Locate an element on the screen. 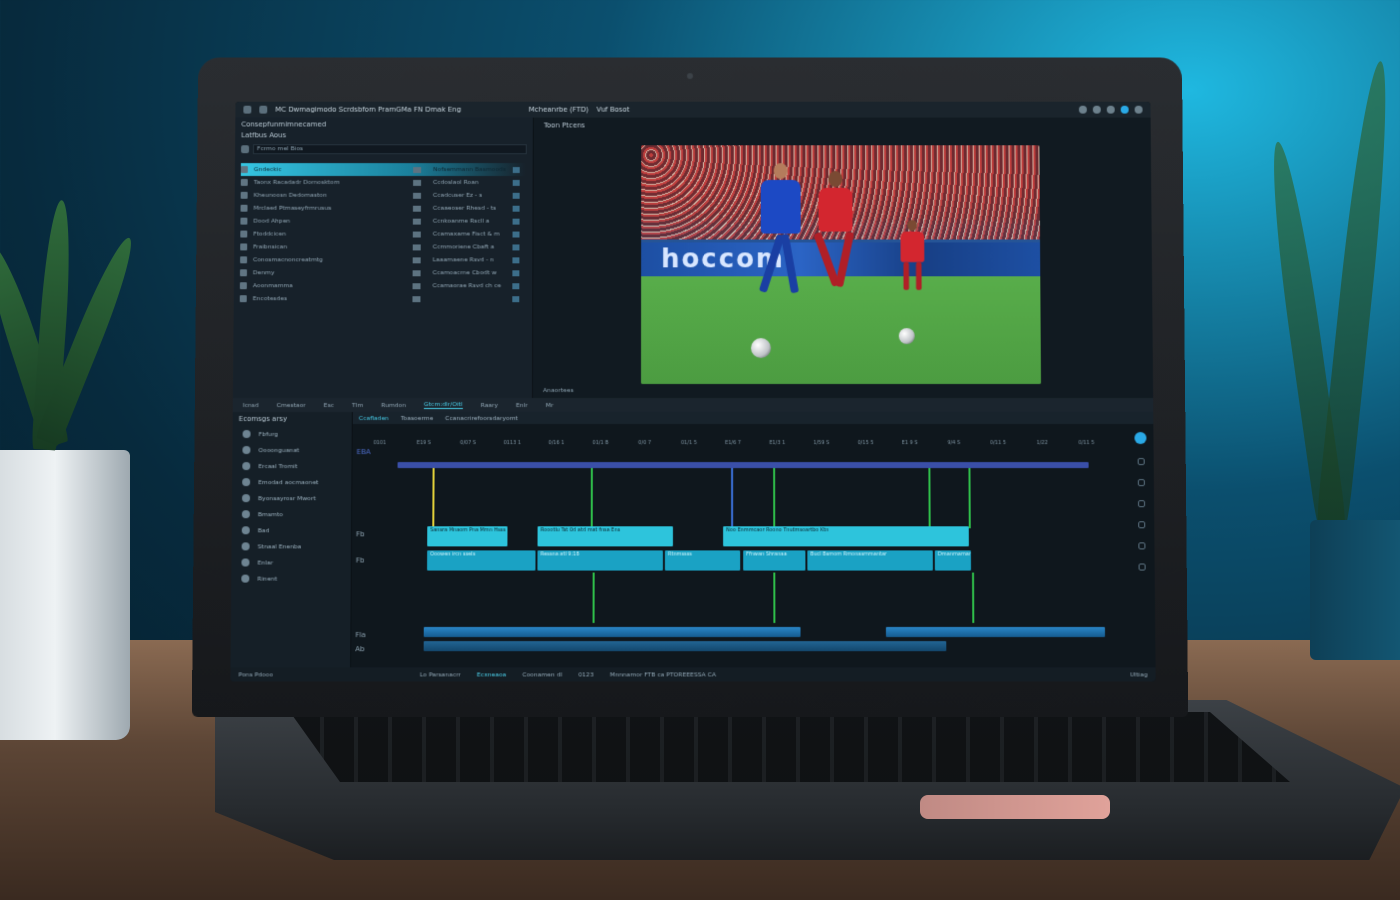 The width and height of the screenshot is (1400, 900). link-icon is located at coordinates (1141, 504).